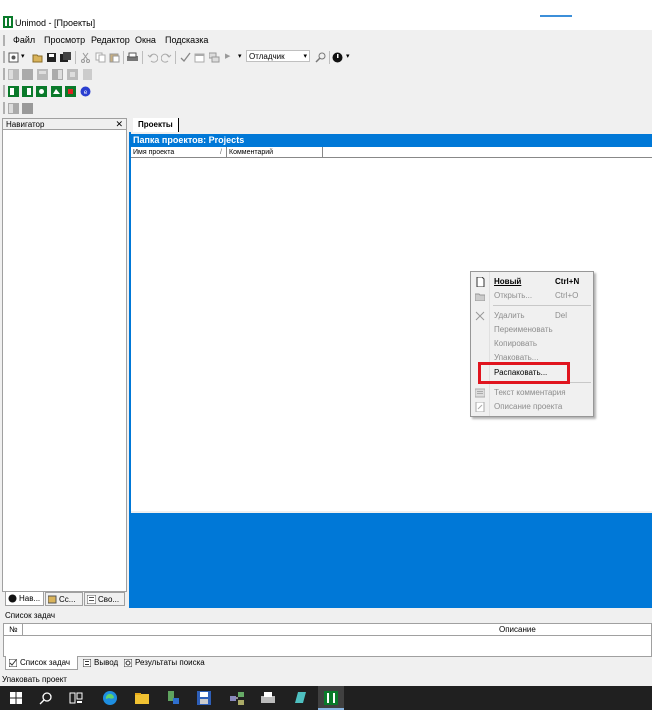 The height and width of the screenshot is (710, 652). Describe the element at coordinates (12, 598) in the screenshot. I see `navigator-tab-icon` at that location.